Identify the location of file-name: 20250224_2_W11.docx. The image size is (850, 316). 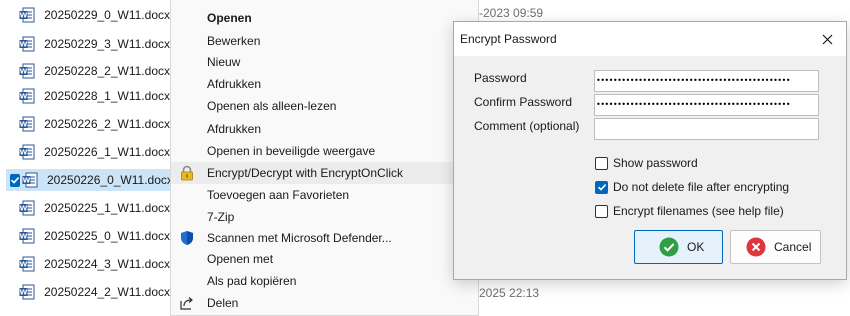
(107, 292).